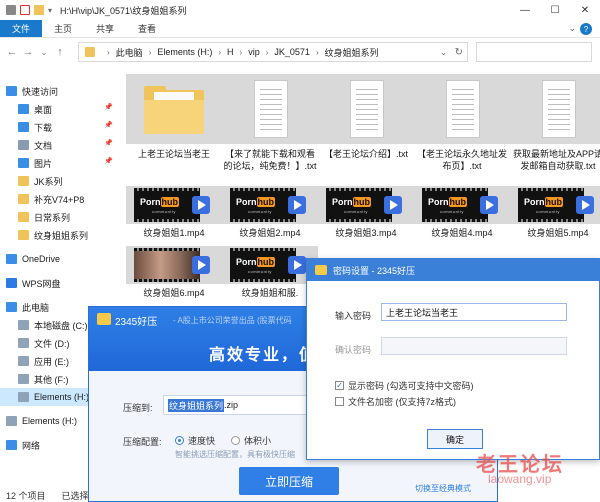 Image resolution: width=600 pixels, height=502 pixels. Describe the element at coordinates (59, 199) in the screenshot. I see `sidebar-item-label: 补充V74+P8` at that location.